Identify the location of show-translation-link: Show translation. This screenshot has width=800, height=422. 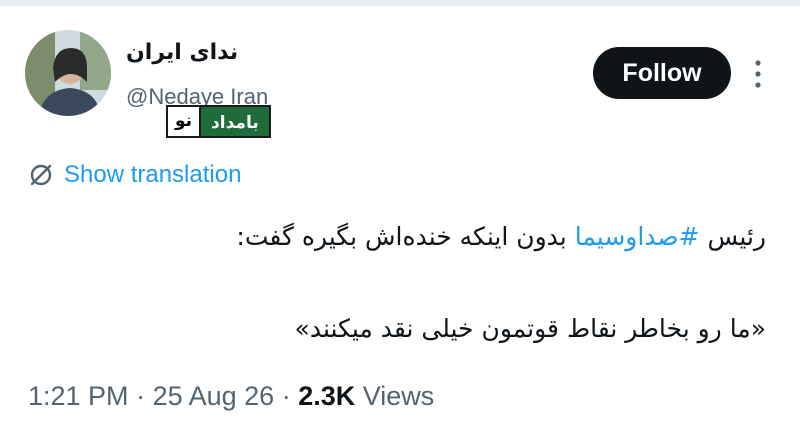
(134, 175).